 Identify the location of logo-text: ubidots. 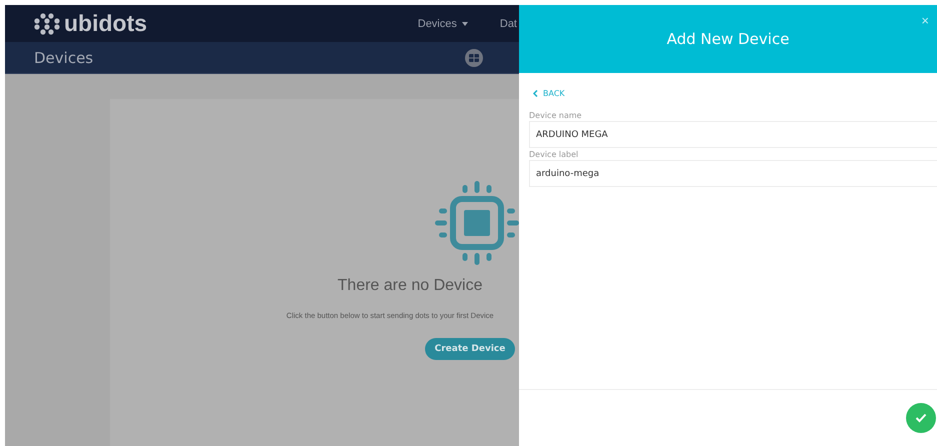
(106, 23).